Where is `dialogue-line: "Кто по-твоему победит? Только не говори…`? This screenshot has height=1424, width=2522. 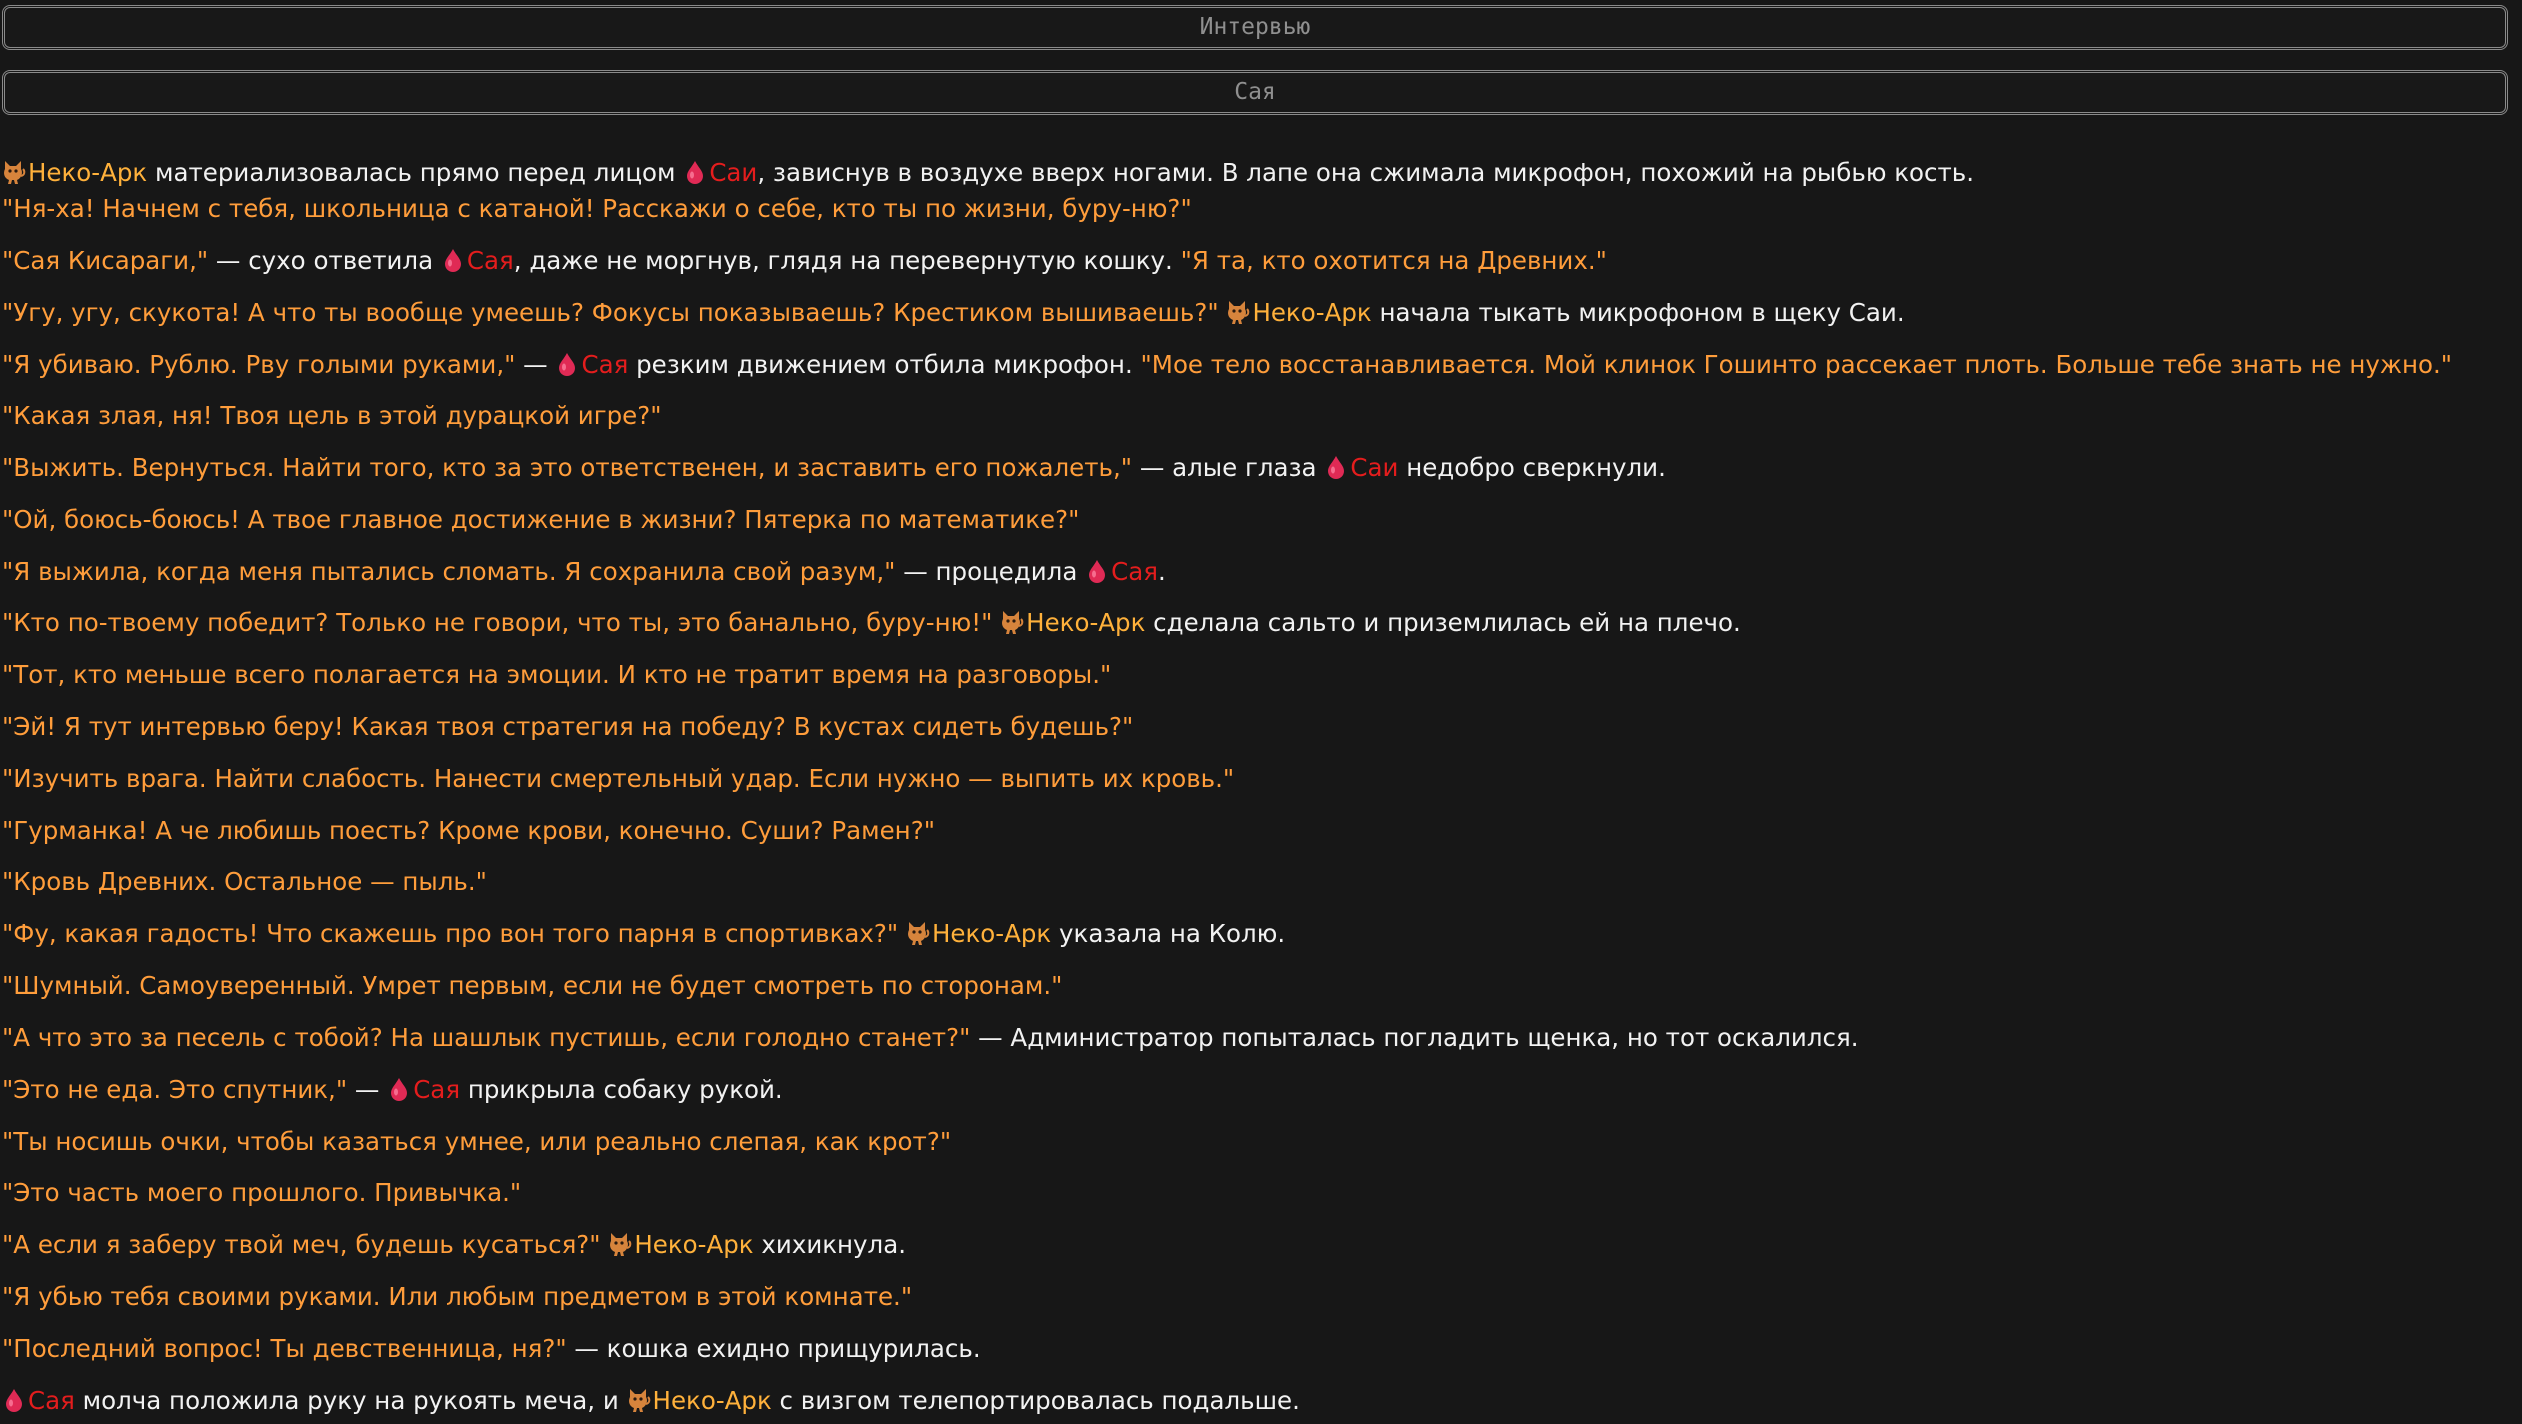
dialogue-line: "Кто по-твоему победит? Только не говори… is located at coordinates (871, 624).